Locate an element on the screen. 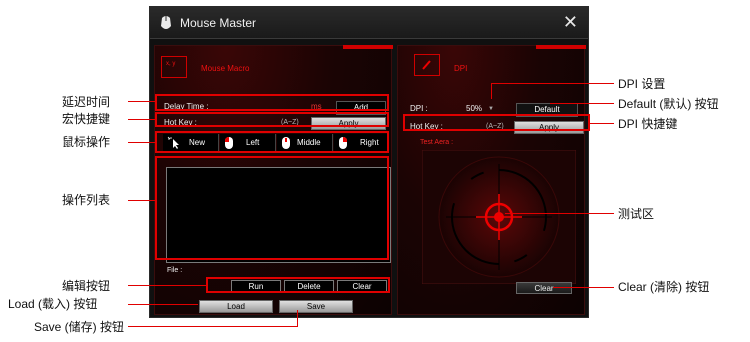 The width and height of the screenshot is (750, 342). annotation-test-area: 测试区 is located at coordinates (636, 214).